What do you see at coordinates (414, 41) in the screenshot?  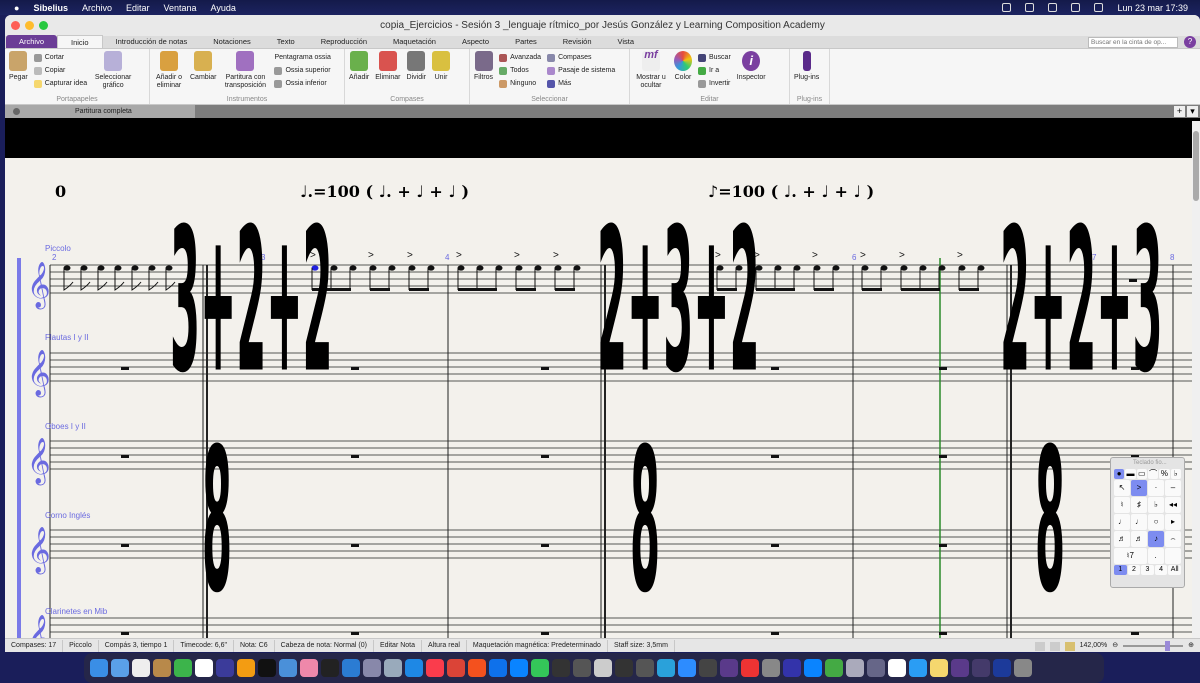 I see `tab-maquetacion: Maquetación` at bounding box center [414, 41].